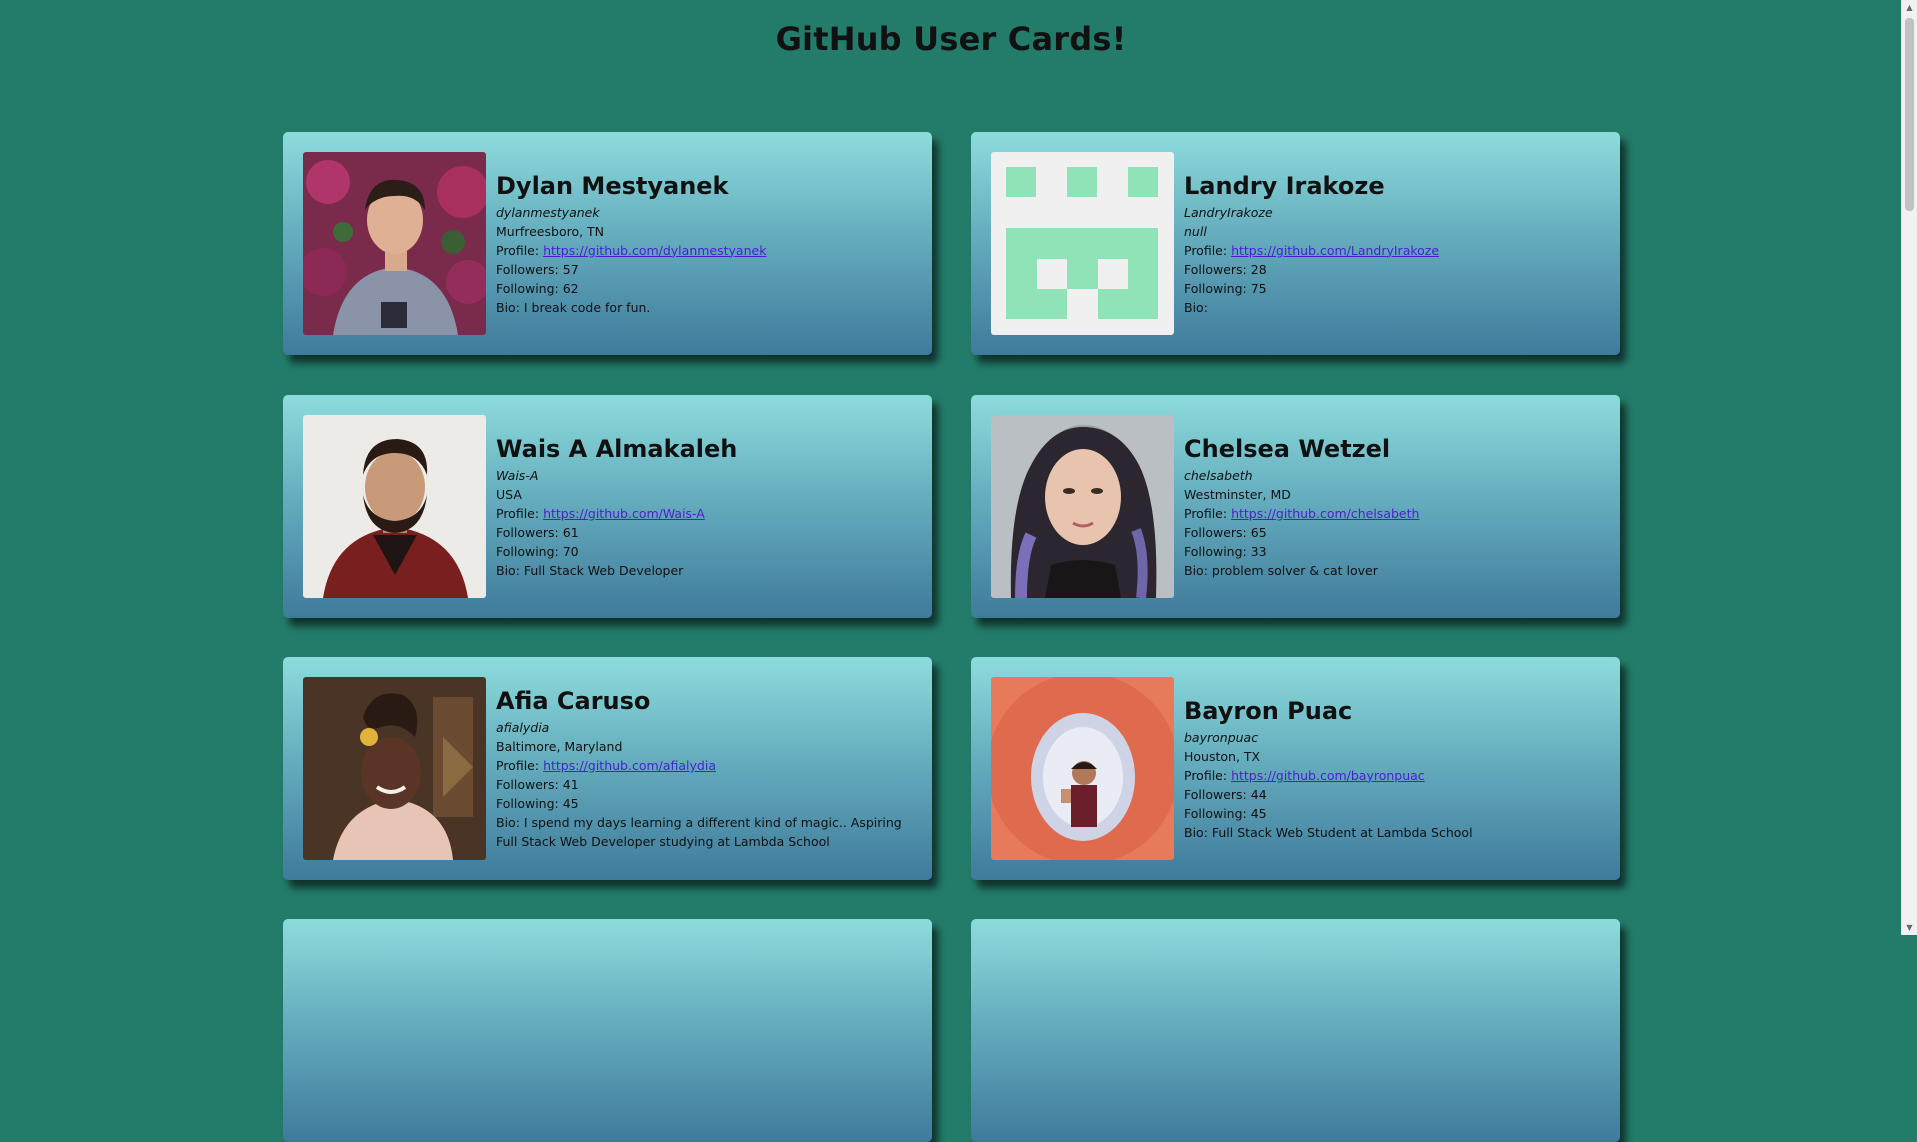 The width and height of the screenshot is (1917, 1142). What do you see at coordinates (523, 727) in the screenshot?
I see `username: afialydia` at bounding box center [523, 727].